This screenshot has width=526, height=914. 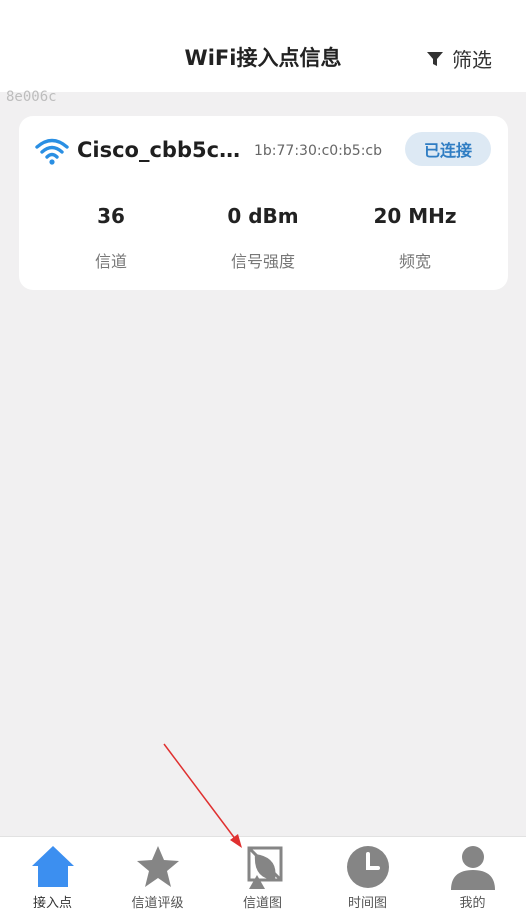 I want to click on stat-value: 0 dBm, so click(x=263, y=216).